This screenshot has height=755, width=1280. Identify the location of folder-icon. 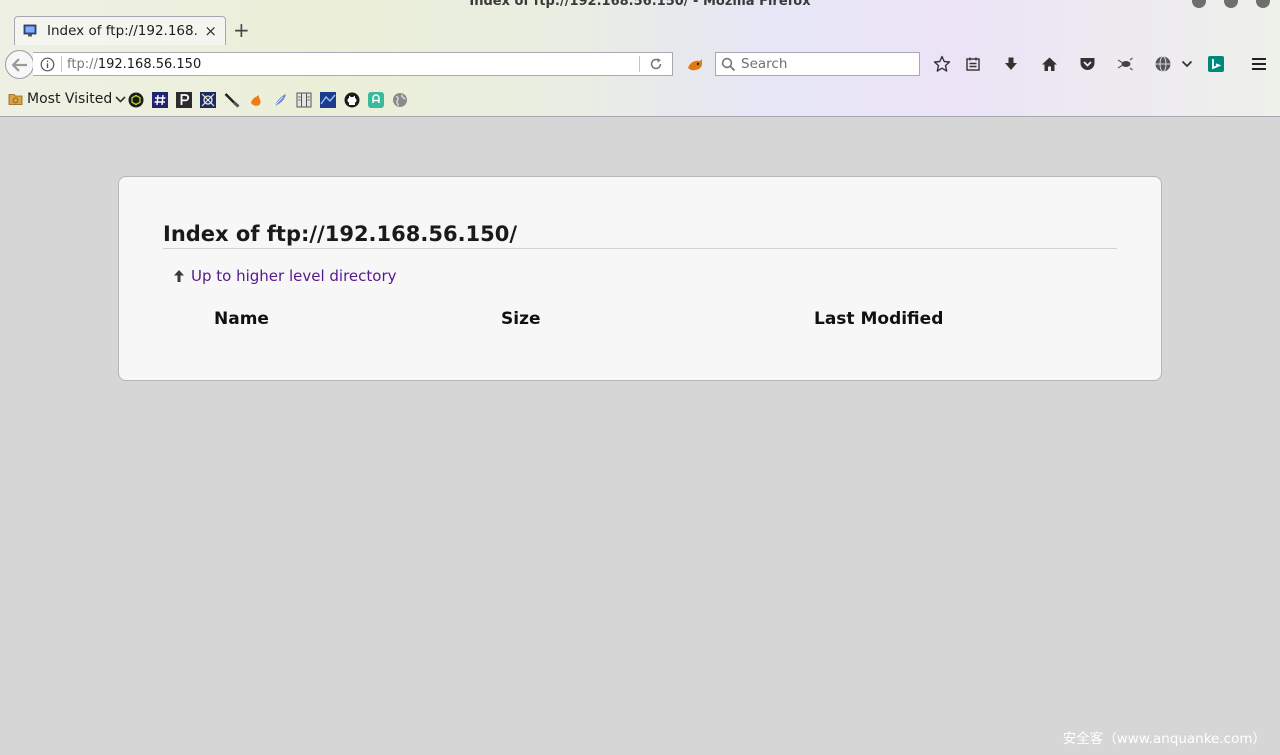
(15, 99).